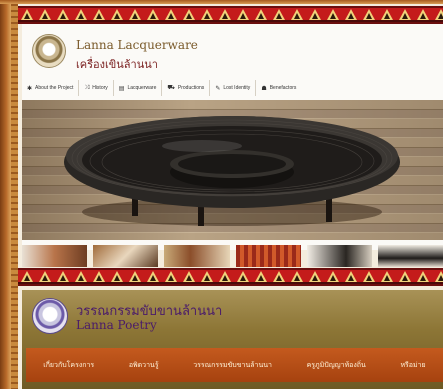 This screenshot has width=443, height=389. I want to click on nav-item-about-project: เกี่ยวกับโครงการ, so click(68, 365).